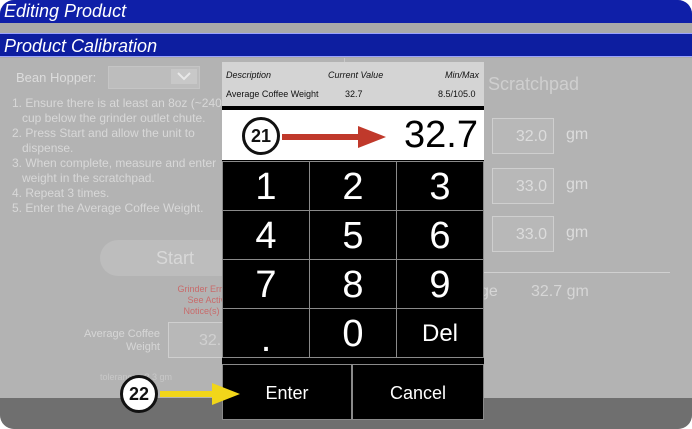 The height and width of the screenshot is (429, 692). What do you see at coordinates (249, 75) in the screenshot?
I see `description-header: Description` at bounding box center [249, 75].